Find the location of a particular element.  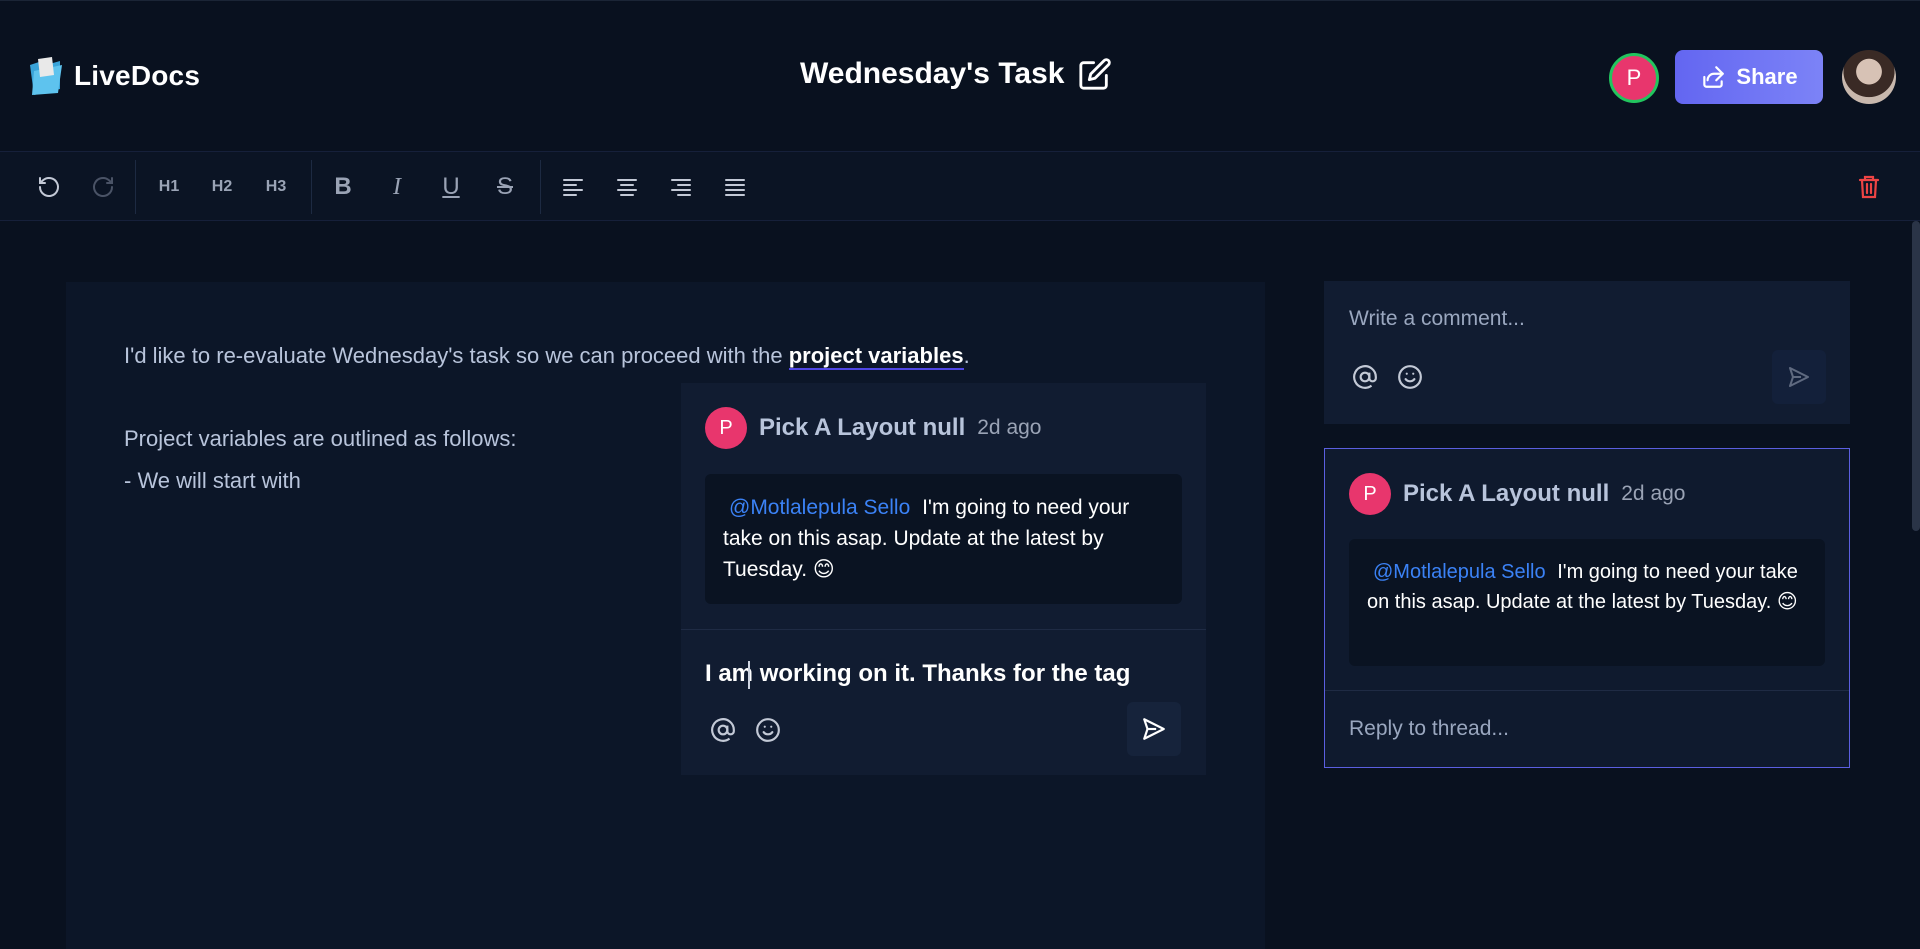

align-center-icon is located at coordinates (627, 187).